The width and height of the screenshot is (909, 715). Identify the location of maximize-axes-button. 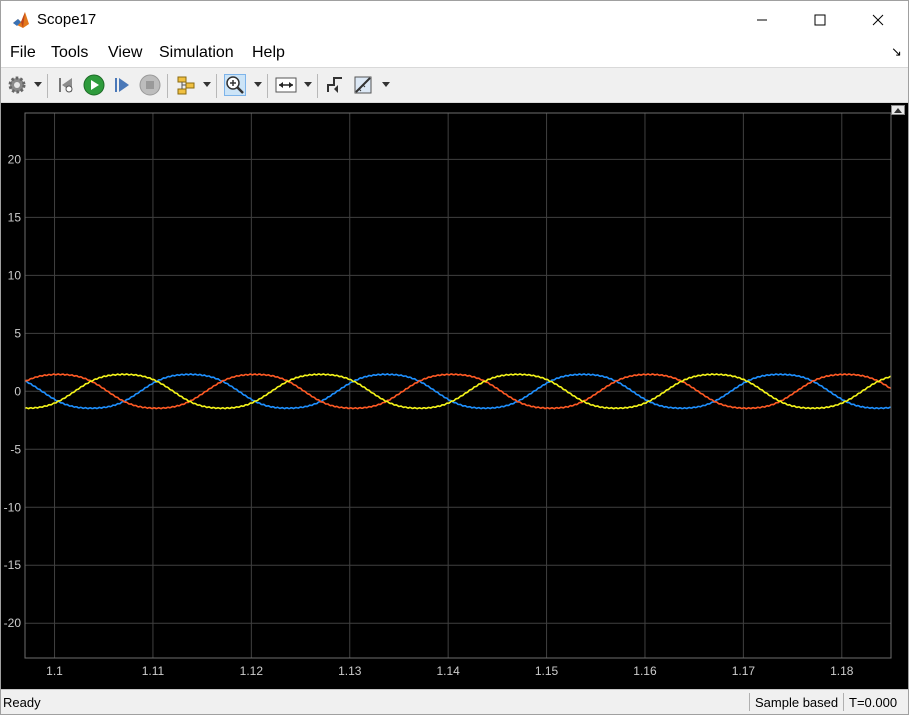
(898, 110).